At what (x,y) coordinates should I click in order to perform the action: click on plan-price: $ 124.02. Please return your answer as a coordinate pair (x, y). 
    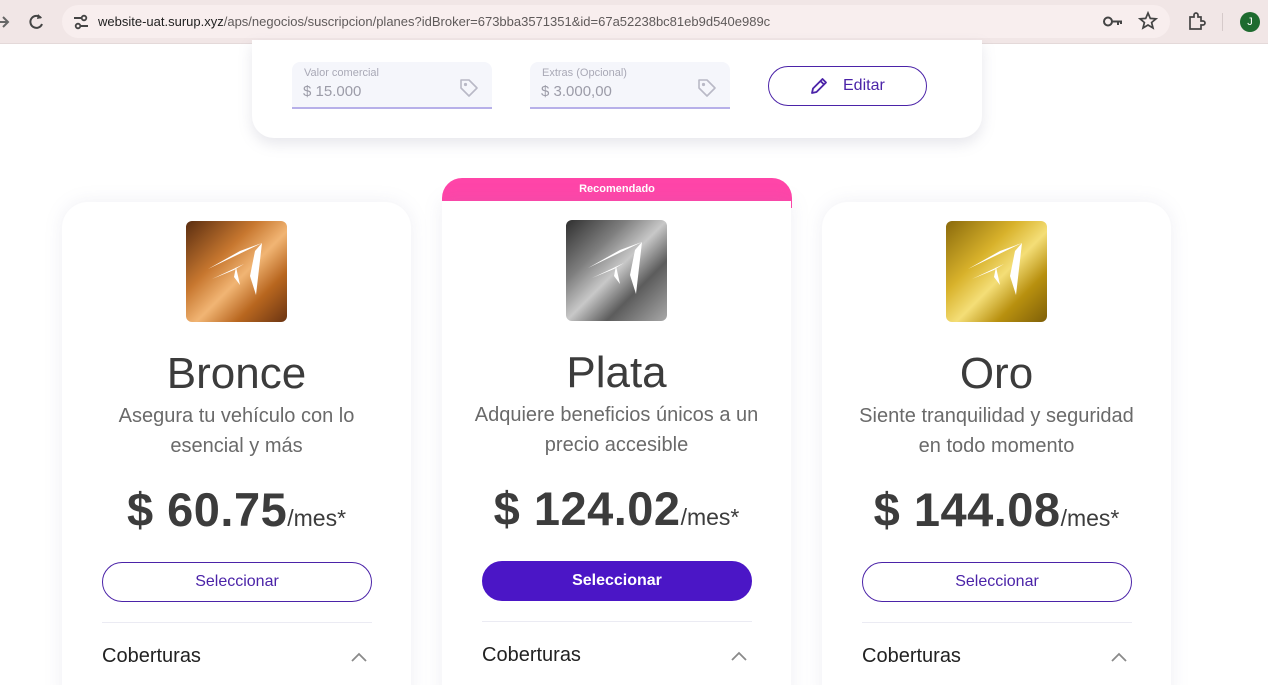
    Looking at the image, I should click on (587, 508).